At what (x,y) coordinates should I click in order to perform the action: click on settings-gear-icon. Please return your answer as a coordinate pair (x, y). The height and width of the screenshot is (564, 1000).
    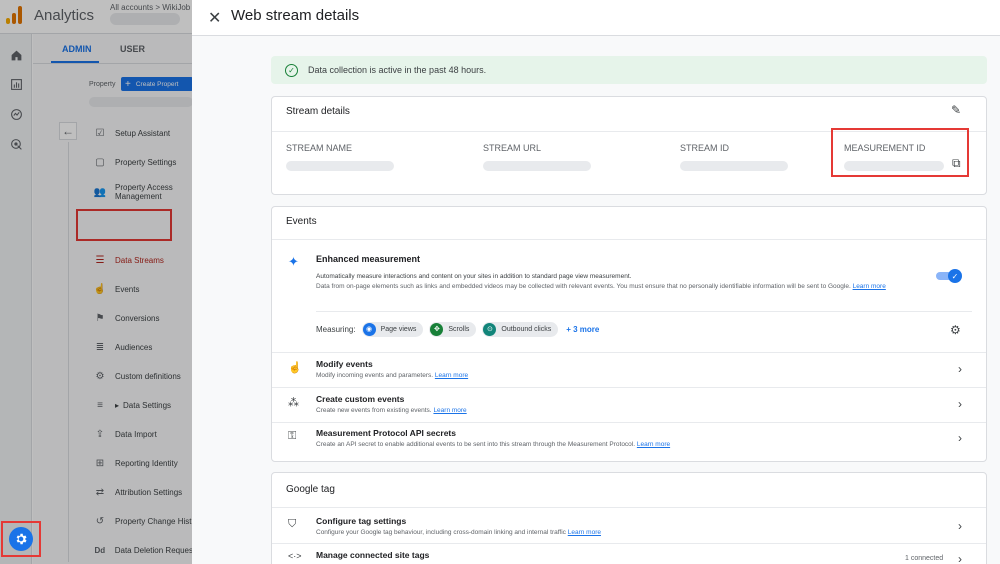
    Looking at the image, I should click on (21, 539).